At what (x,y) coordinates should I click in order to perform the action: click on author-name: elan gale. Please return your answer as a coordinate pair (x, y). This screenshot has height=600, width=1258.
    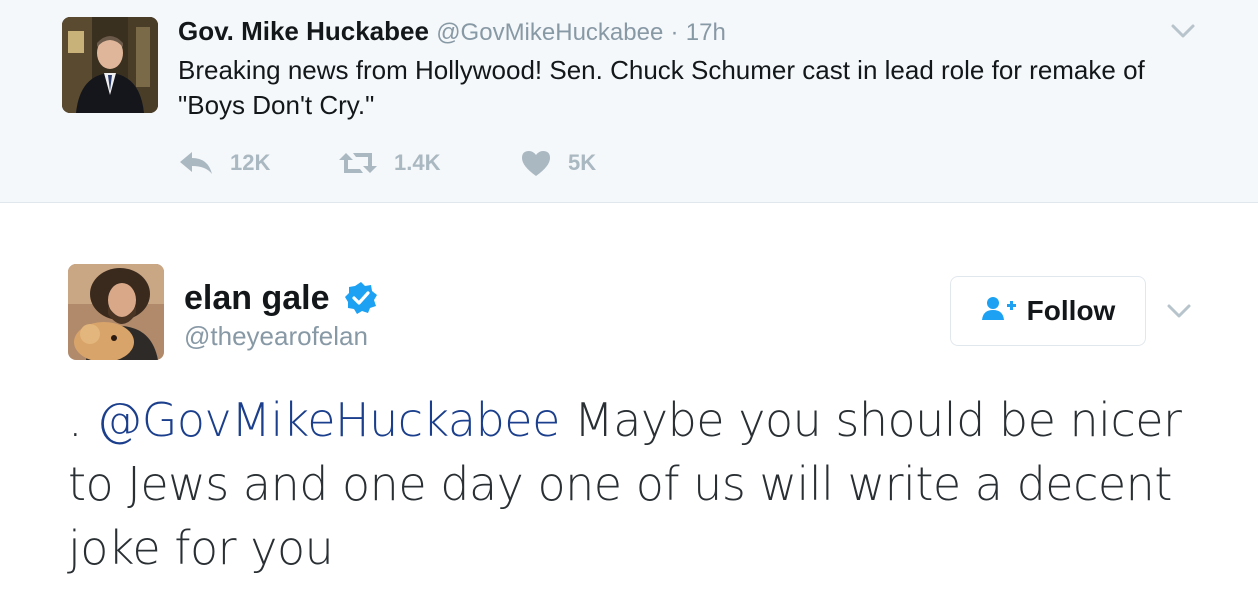
    Looking at the image, I should click on (257, 298).